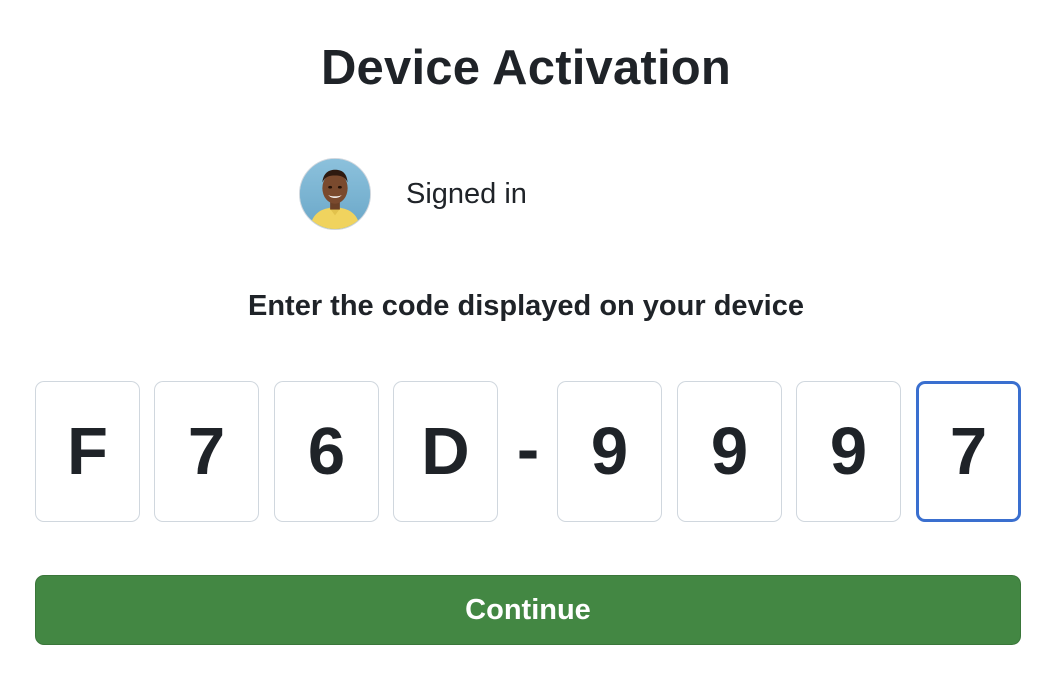 The height and width of the screenshot is (680, 1052). I want to click on continue-button: Continue, so click(528, 610).